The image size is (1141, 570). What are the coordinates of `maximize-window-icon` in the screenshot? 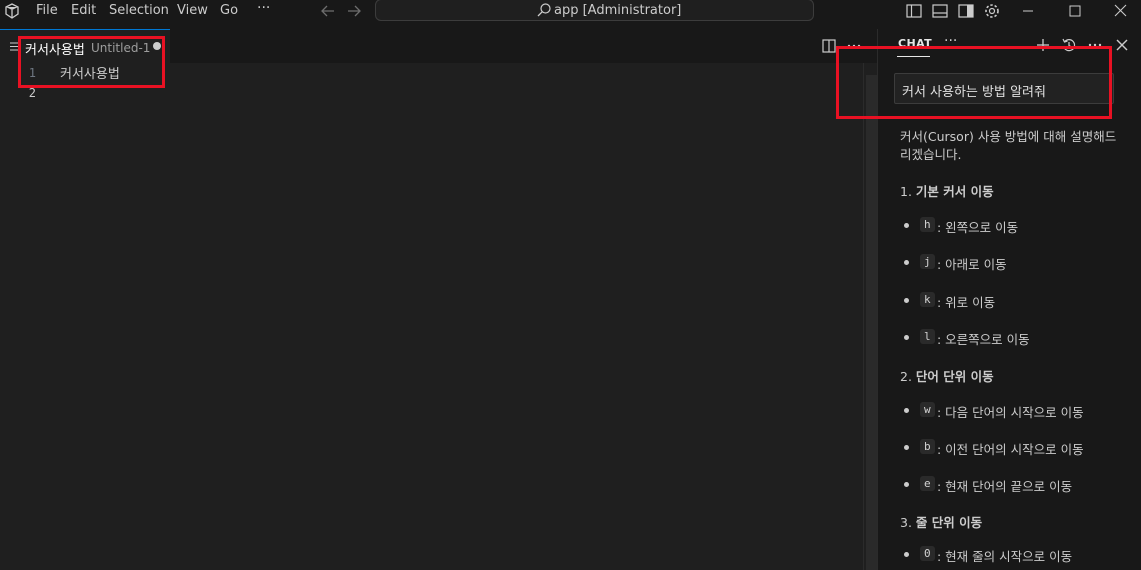 It's located at (1075, 11).